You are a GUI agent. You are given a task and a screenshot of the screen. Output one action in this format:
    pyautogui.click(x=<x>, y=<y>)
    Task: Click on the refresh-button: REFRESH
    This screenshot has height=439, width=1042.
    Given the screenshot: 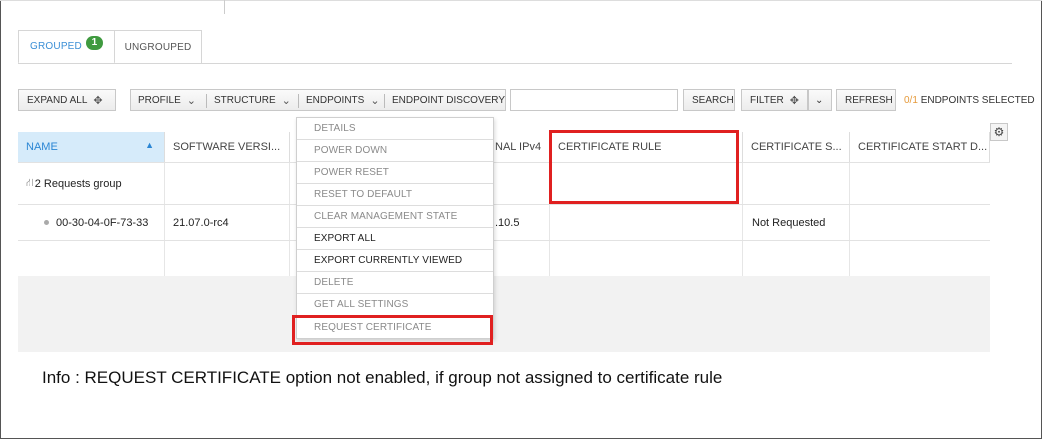 What is the action you would take?
    pyautogui.click(x=866, y=100)
    